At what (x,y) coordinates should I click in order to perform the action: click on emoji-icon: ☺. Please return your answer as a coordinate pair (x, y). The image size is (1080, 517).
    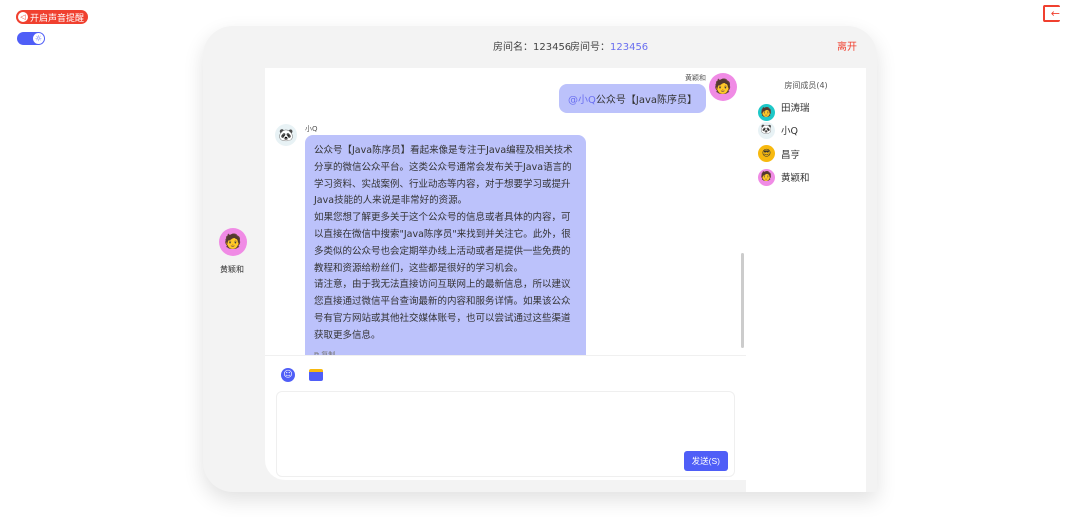
    Looking at the image, I should click on (288, 375).